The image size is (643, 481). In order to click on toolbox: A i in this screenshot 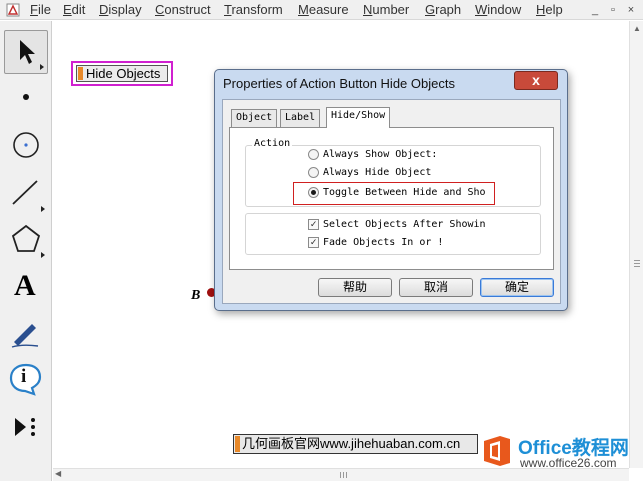, I will do `click(26, 251)`.